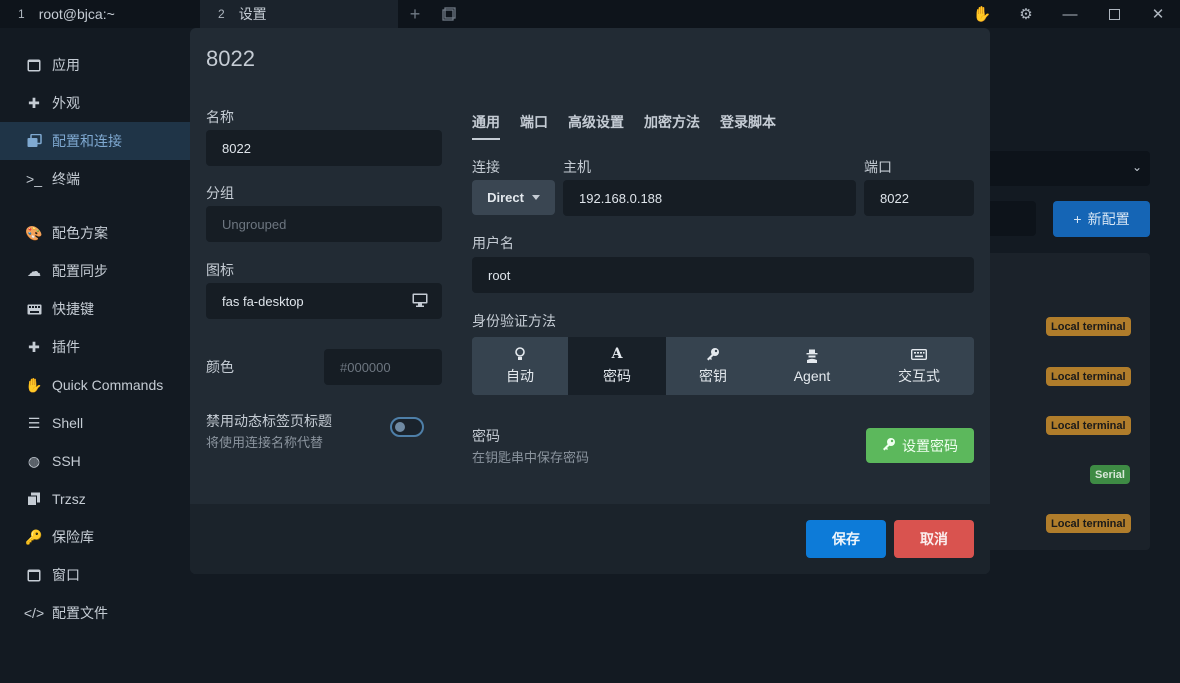 This screenshot has height=683, width=1180. Describe the element at coordinates (95, 499) in the screenshot. I see `sidebar-item-trzsz: Trzsz` at that location.